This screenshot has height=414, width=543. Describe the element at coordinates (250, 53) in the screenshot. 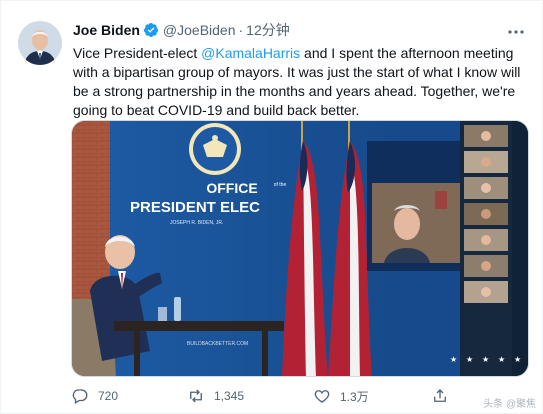

I see `mention-link: @KamalaHarris` at that location.